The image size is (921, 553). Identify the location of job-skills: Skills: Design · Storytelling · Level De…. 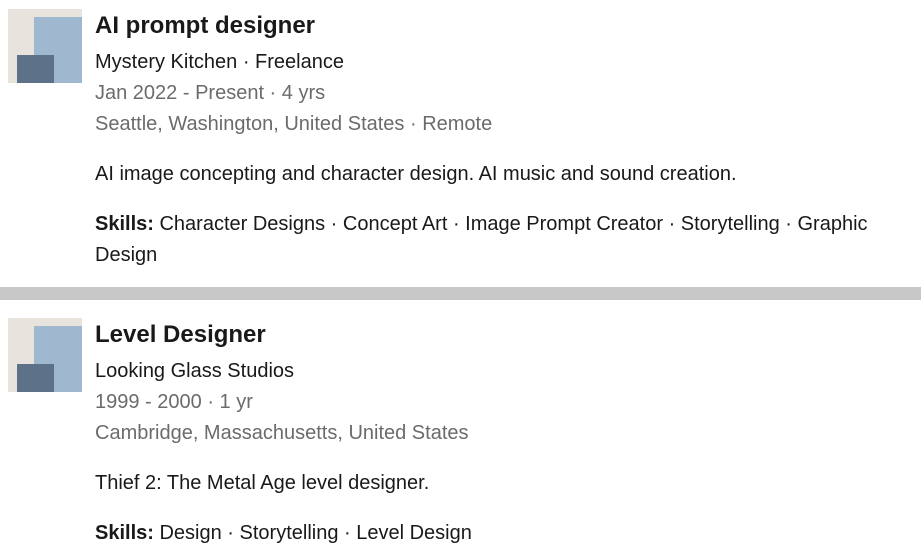
(508, 533).